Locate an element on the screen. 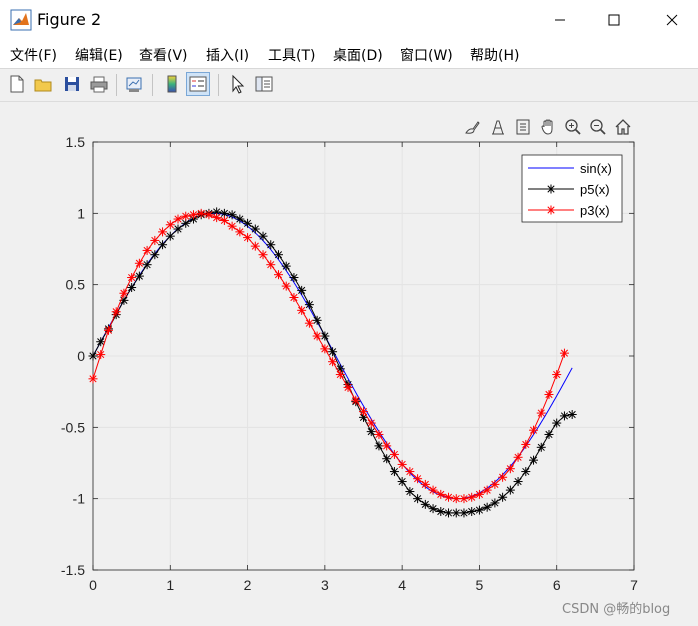  y-tick-label: 0 is located at coordinates (81, 356).